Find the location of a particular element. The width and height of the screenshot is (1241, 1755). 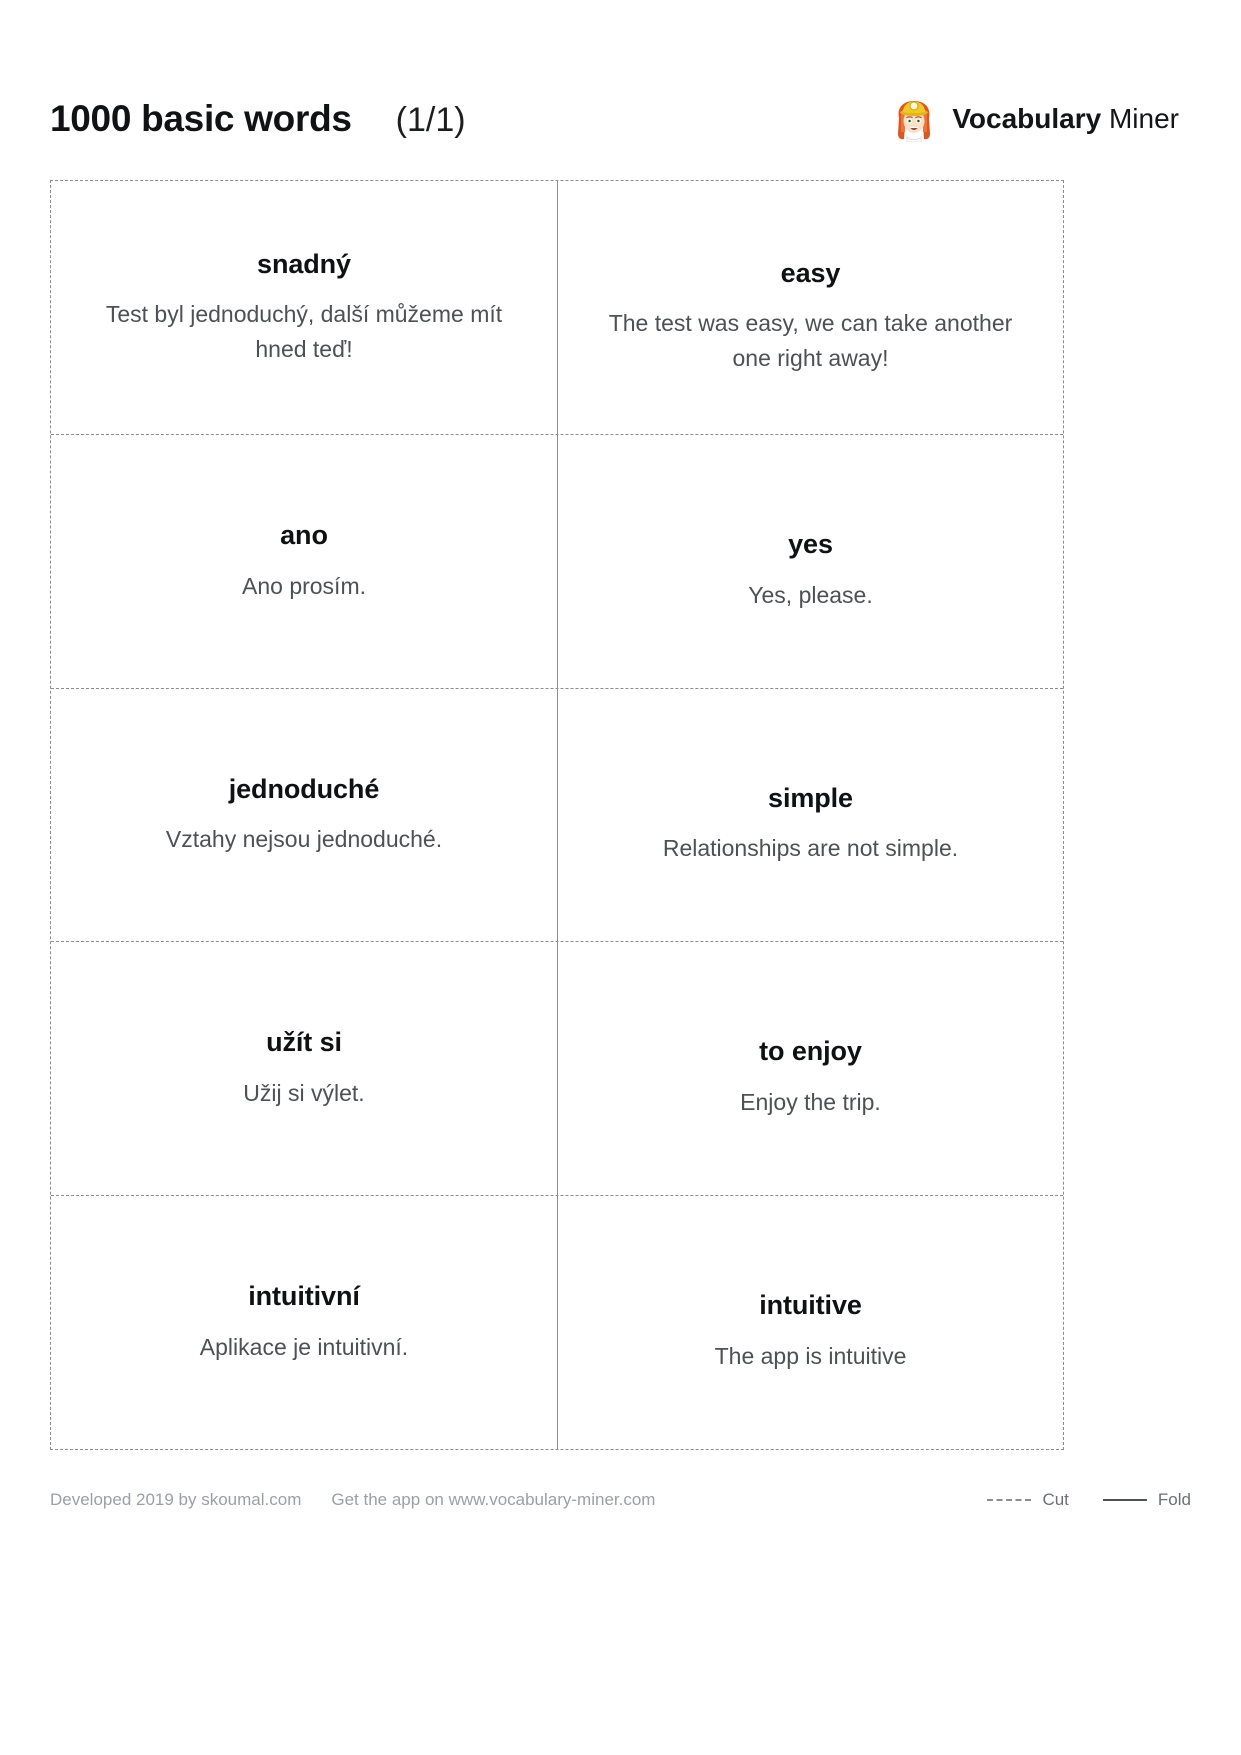

title-group: 1000 basic words (1/1) is located at coordinates (258, 119).